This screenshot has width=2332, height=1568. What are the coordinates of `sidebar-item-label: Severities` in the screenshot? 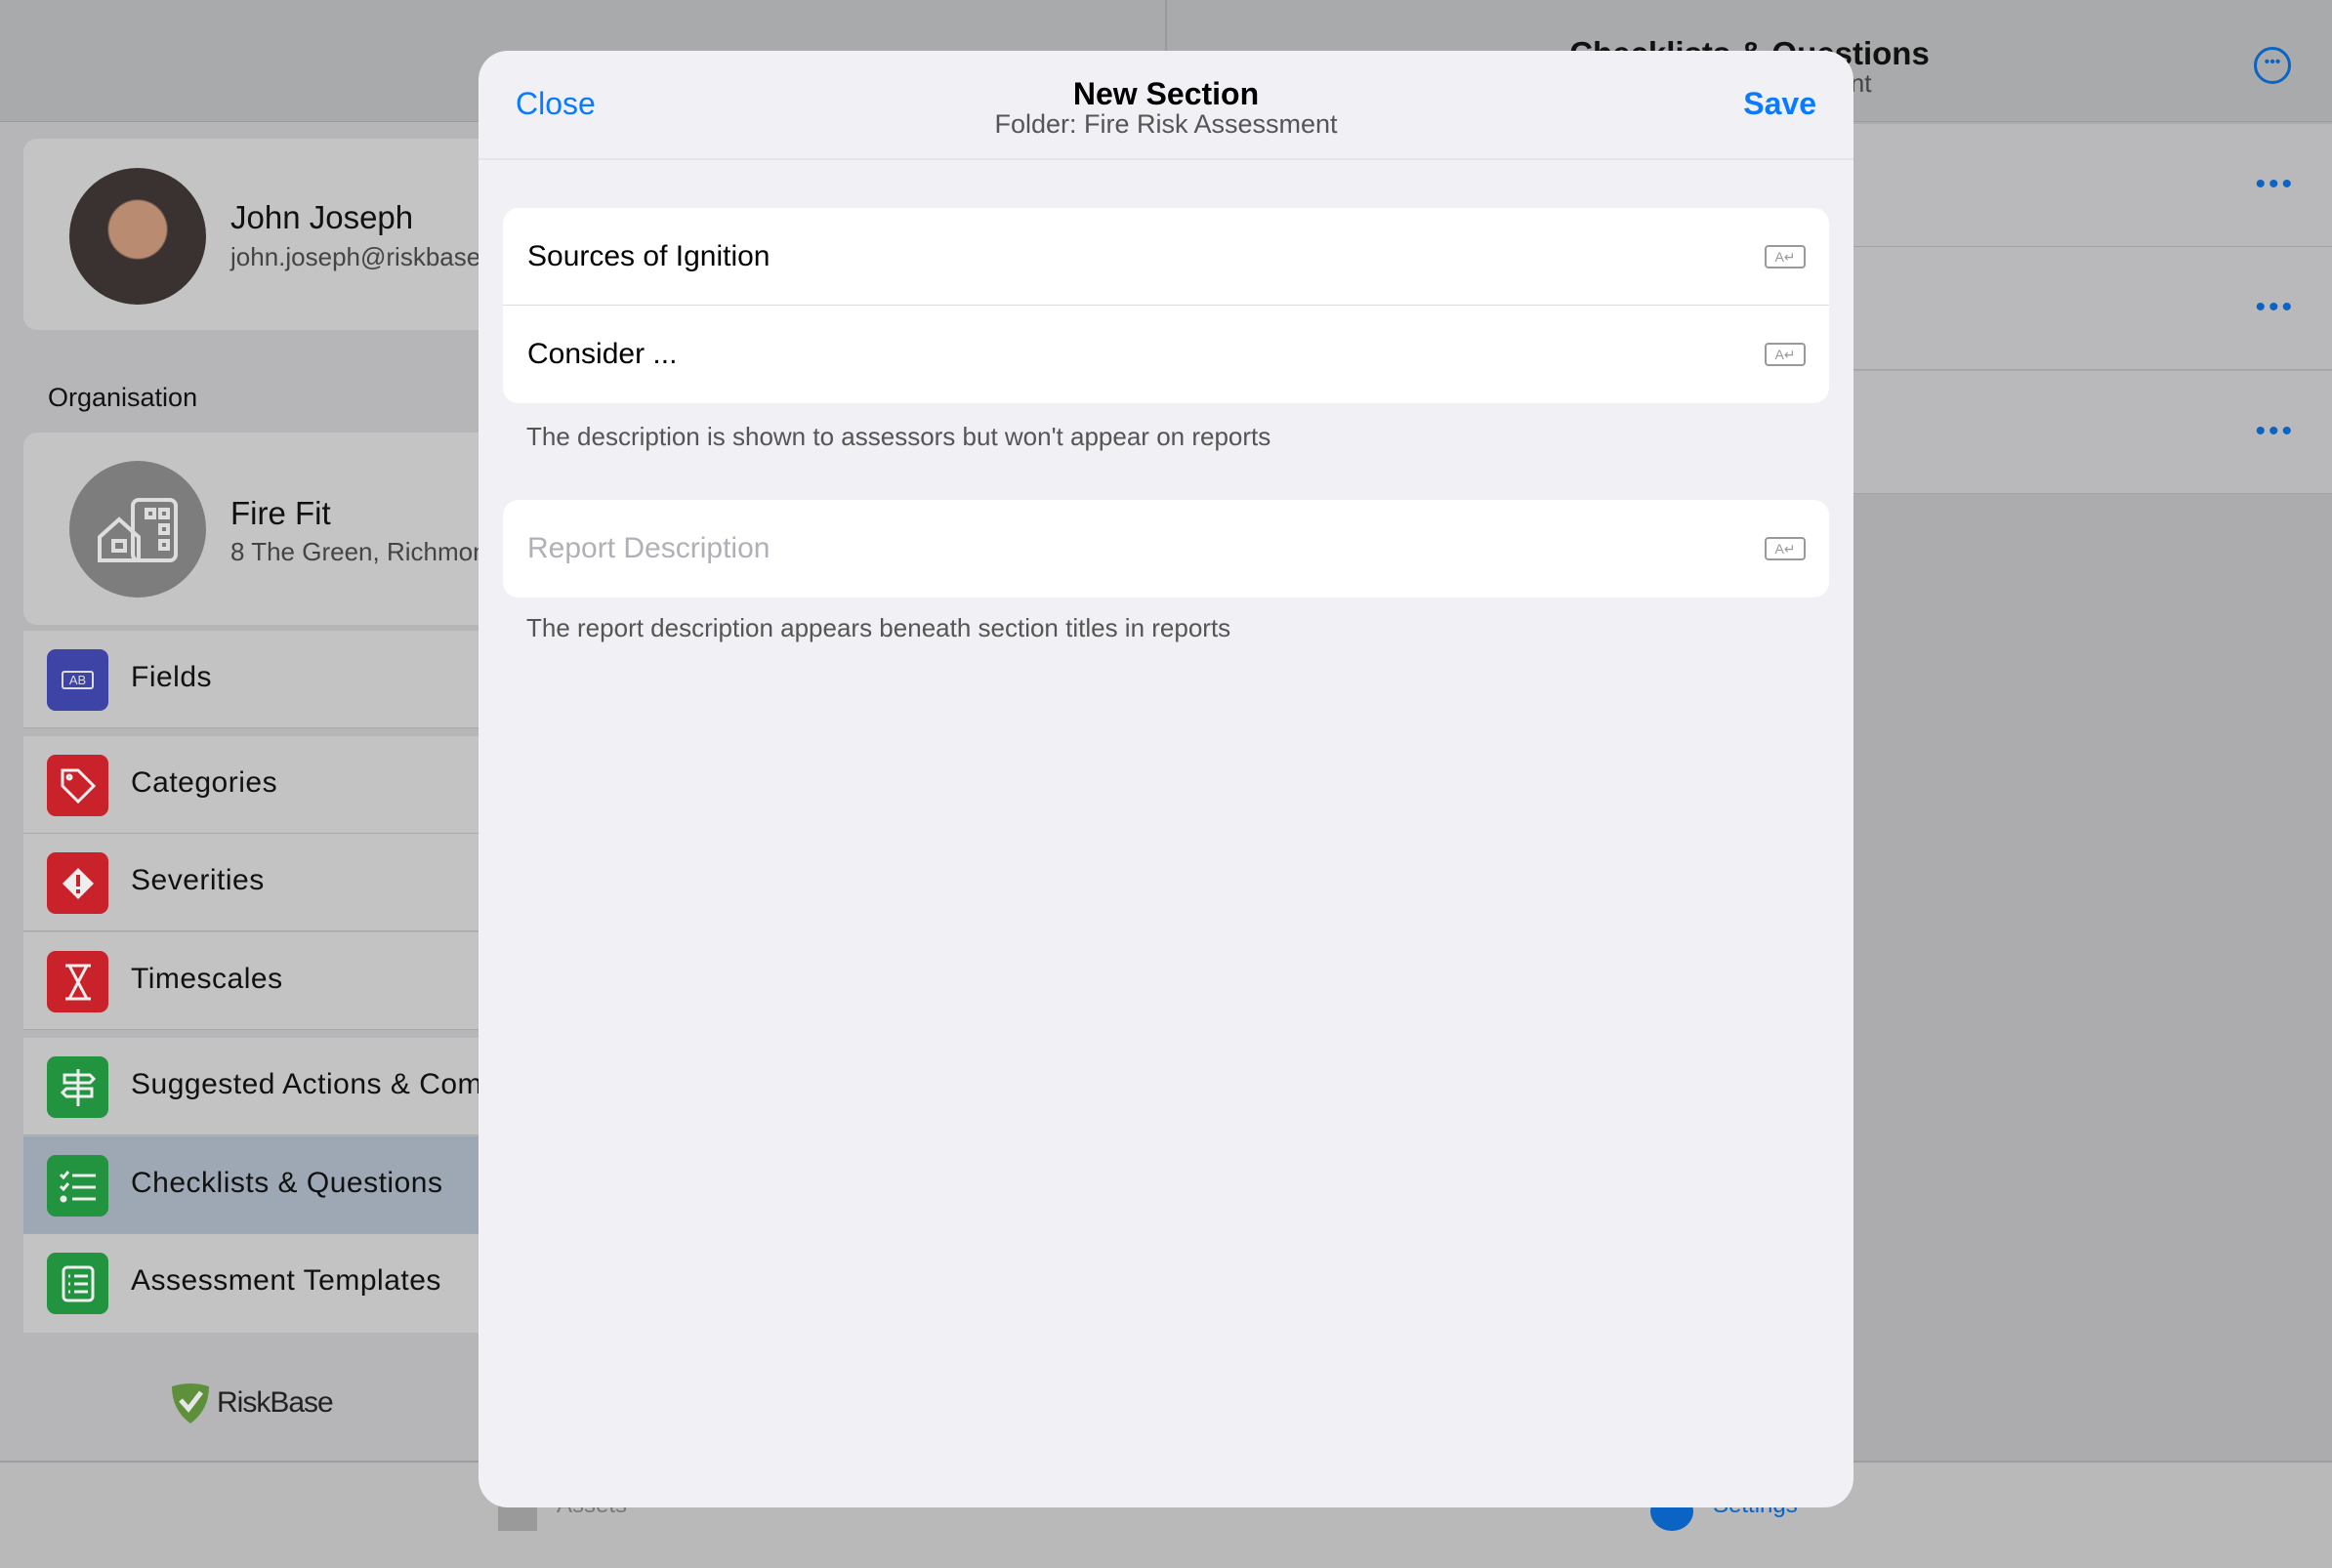 It's located at (198, 880).